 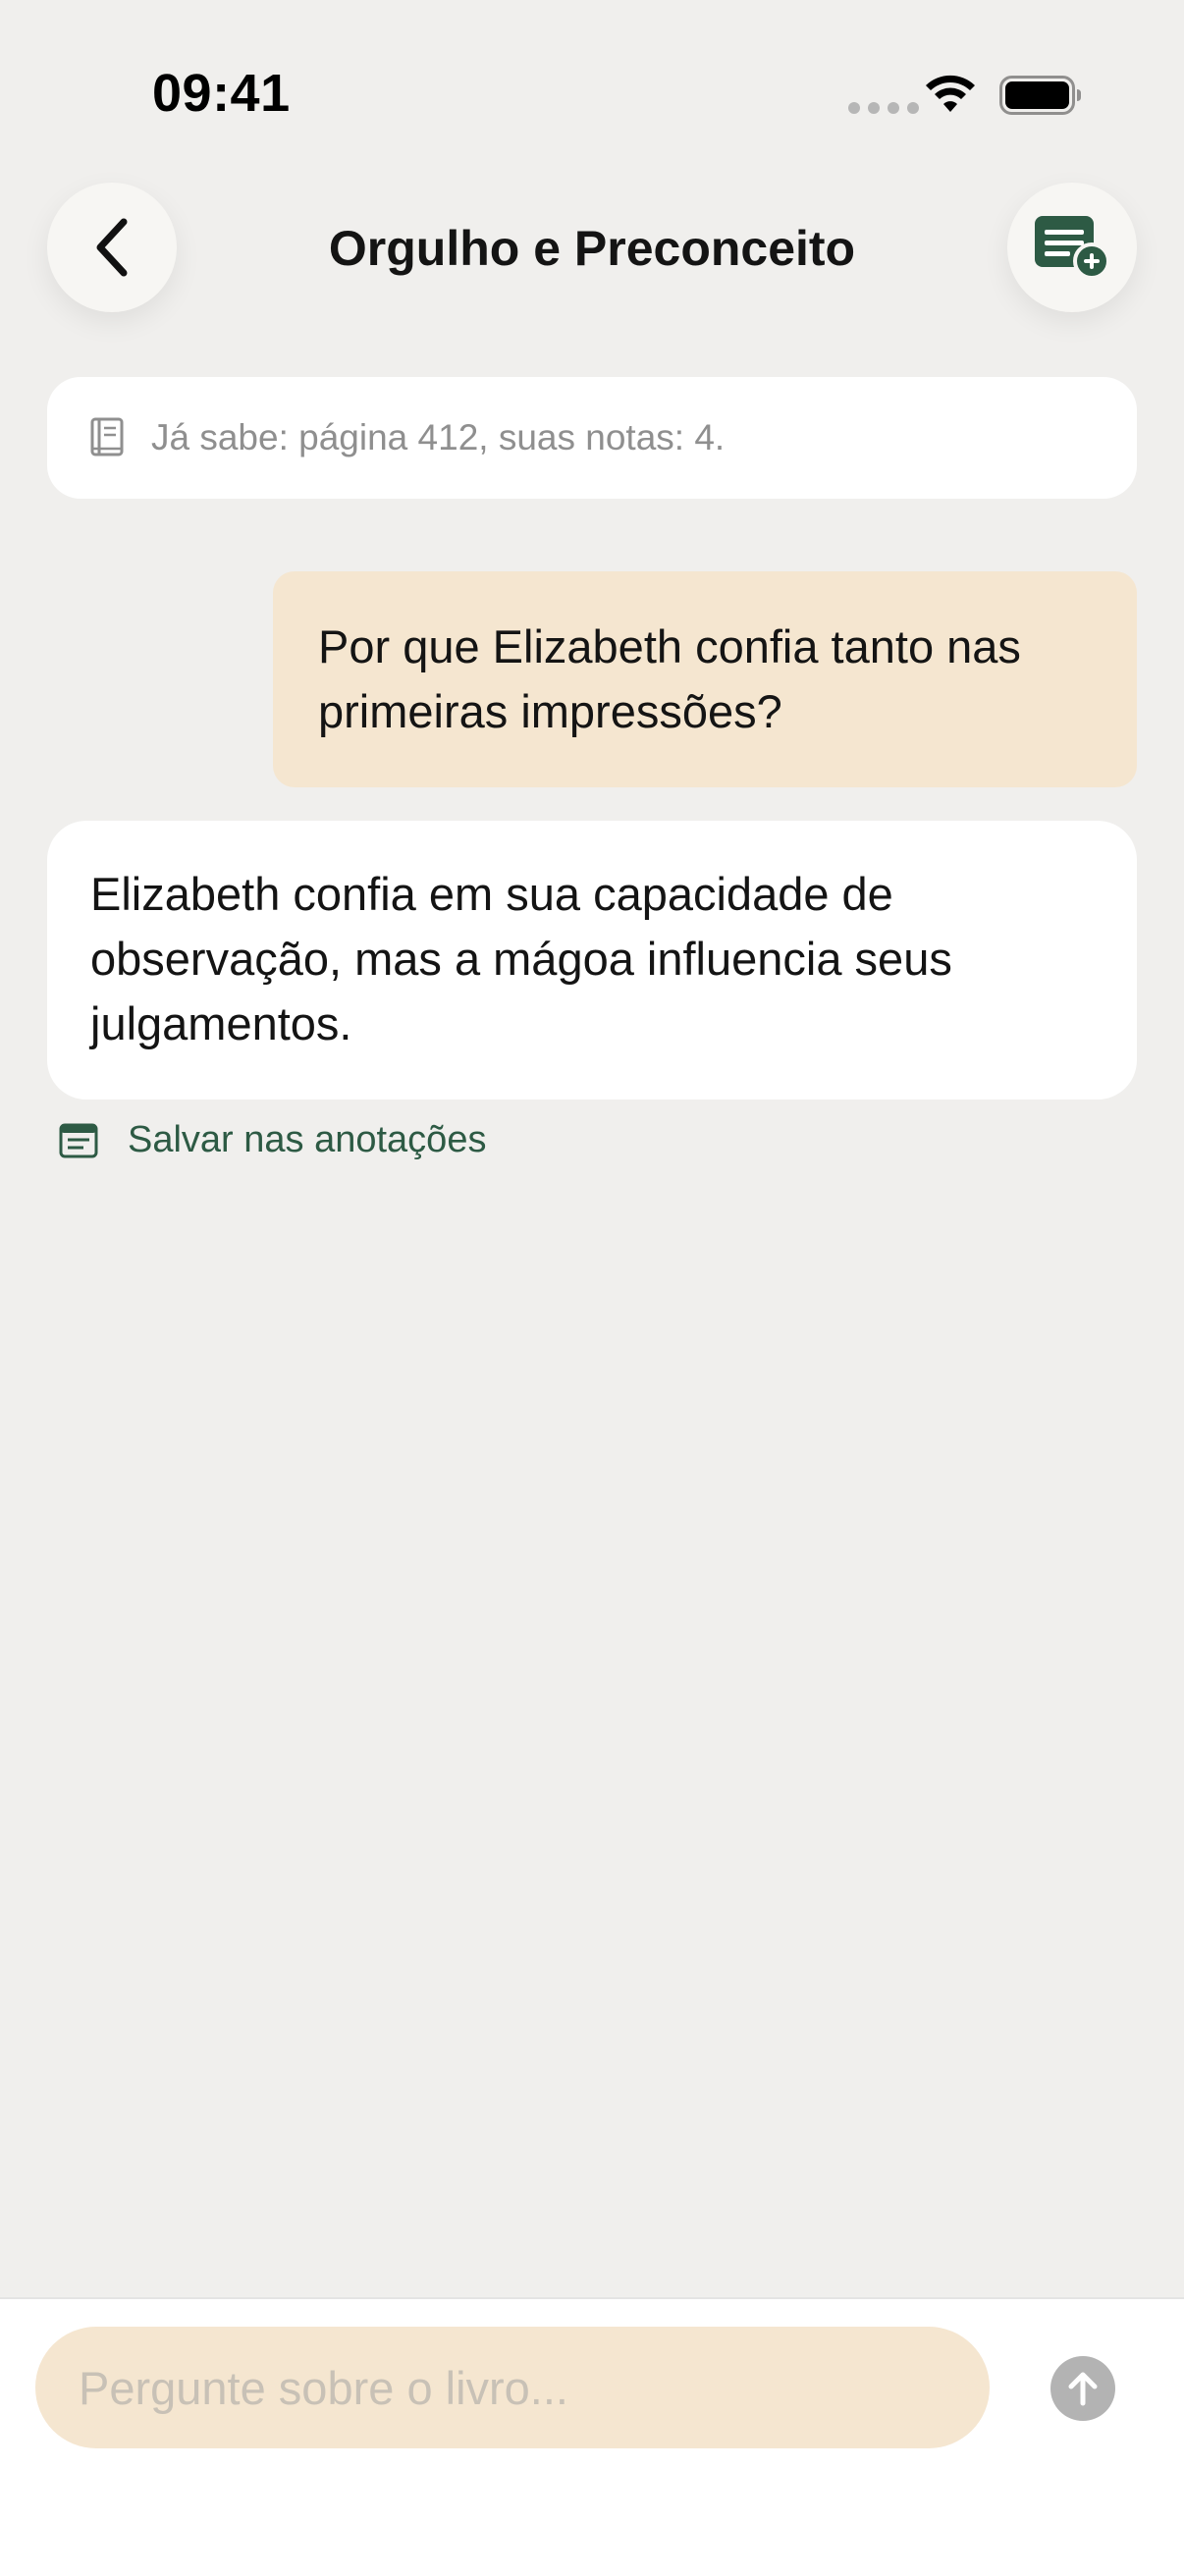 I want to click on context-text: Já sabe: página 412, suas notas: 4., so click(x=438, y=437).